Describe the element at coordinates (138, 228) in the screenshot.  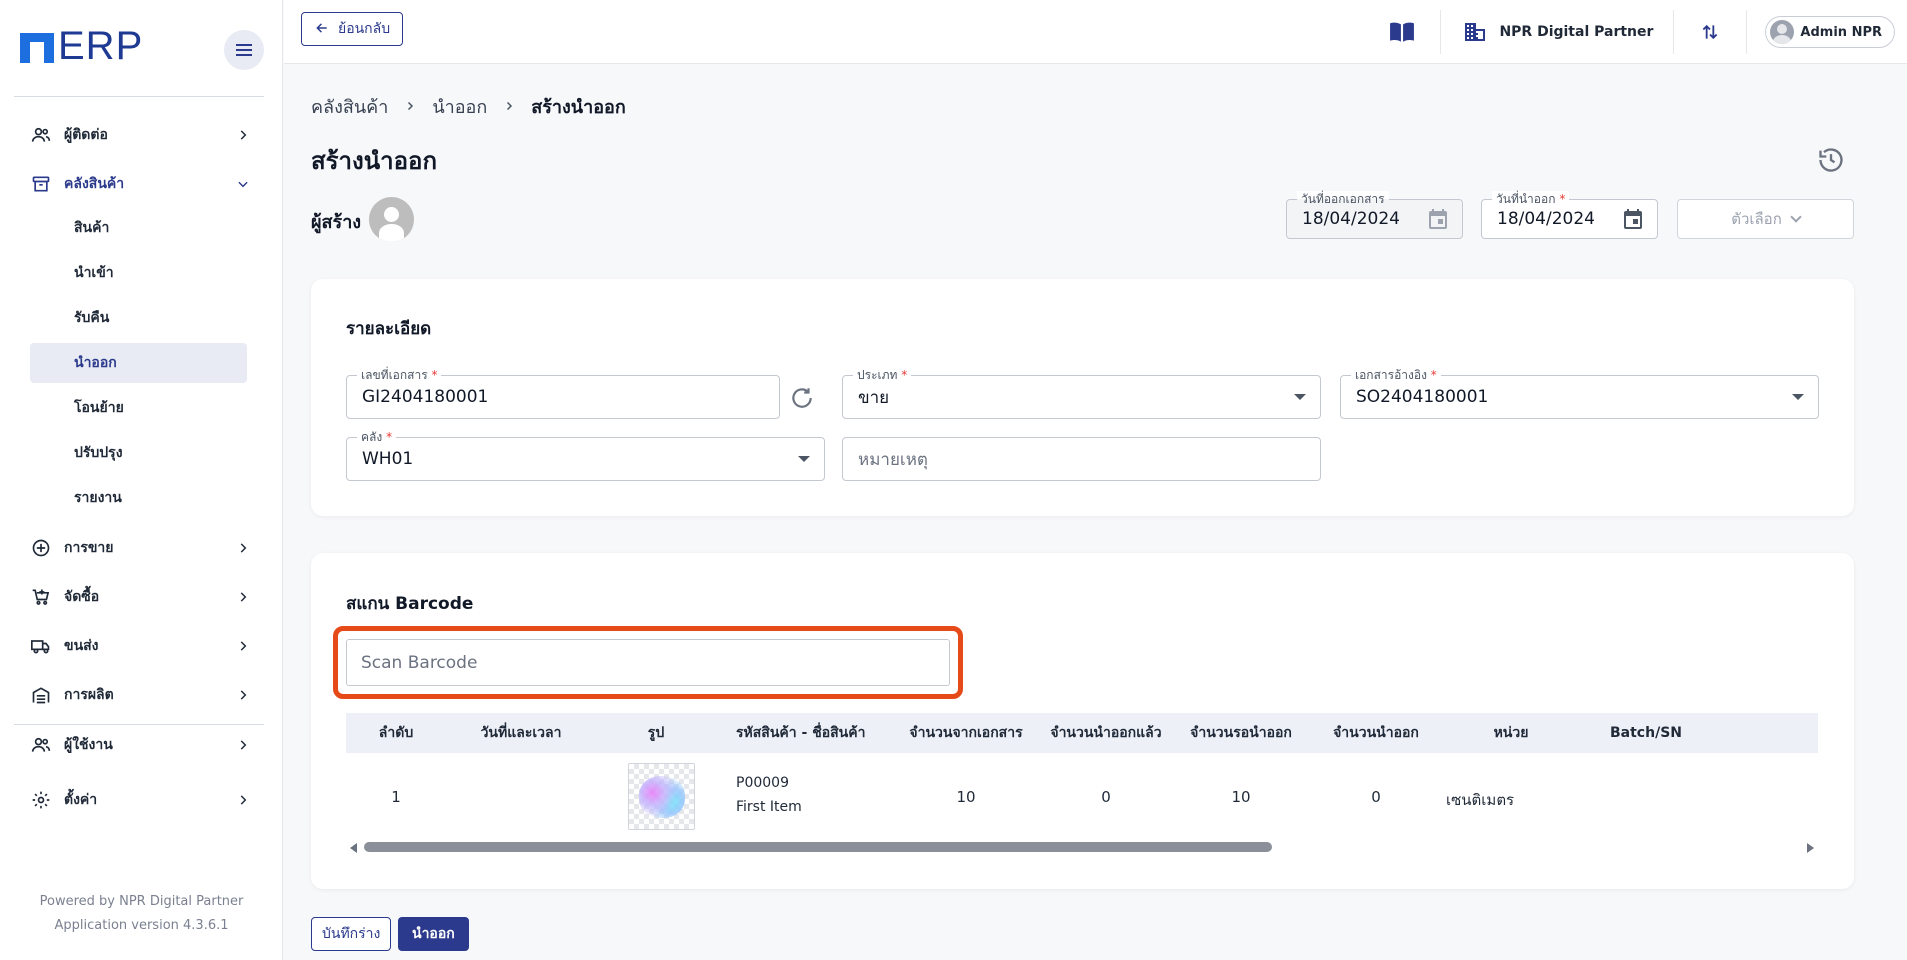
I see `sidebar-subitem-products: สินค้า` at that location.